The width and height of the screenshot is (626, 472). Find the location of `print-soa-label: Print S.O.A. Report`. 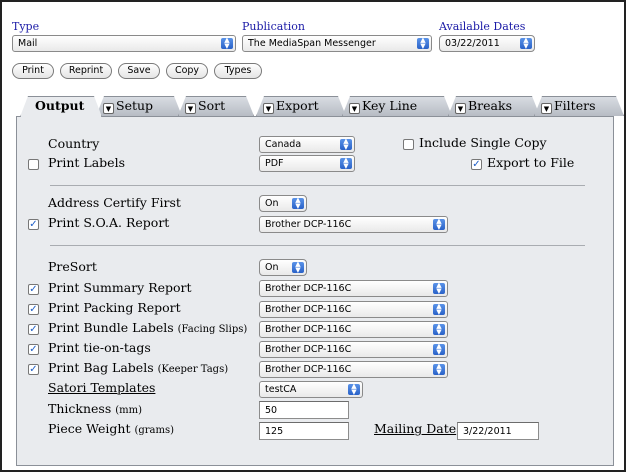

print-soa-label: Print S.O.A. Report is located at coordinates (109, 222).